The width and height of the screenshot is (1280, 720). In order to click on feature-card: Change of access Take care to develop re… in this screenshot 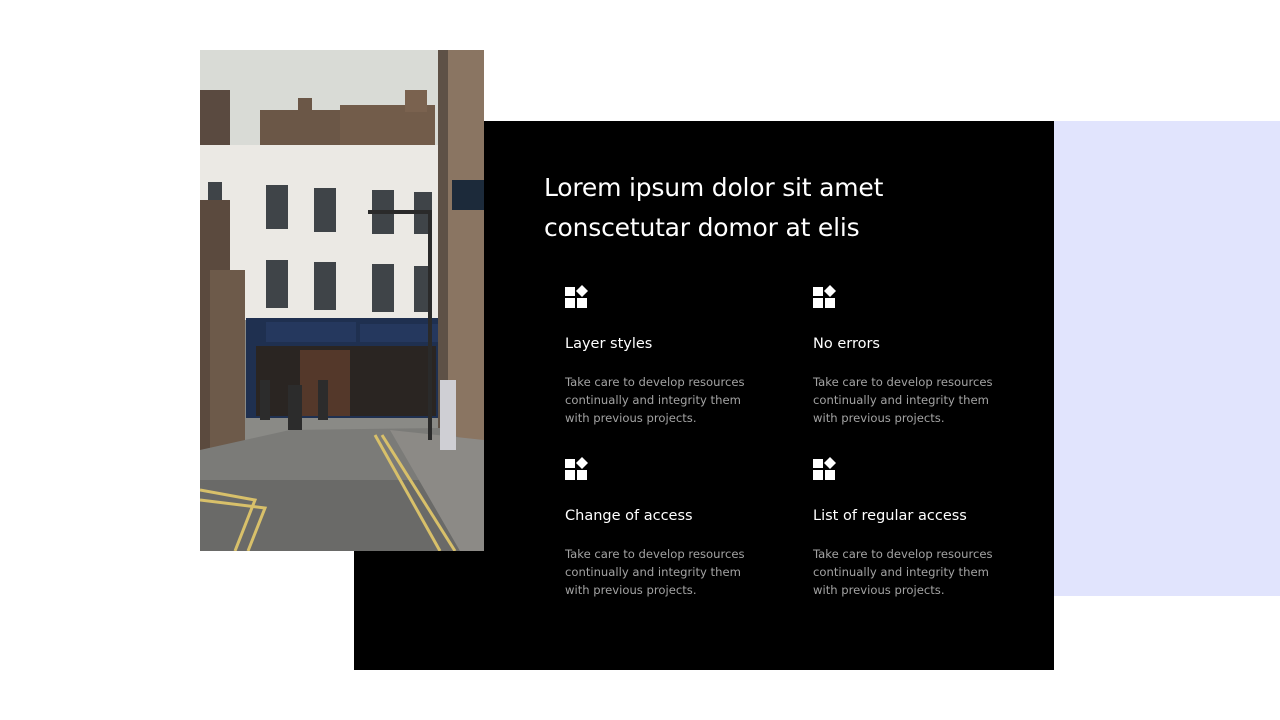, I will do `click(665, 527)`.